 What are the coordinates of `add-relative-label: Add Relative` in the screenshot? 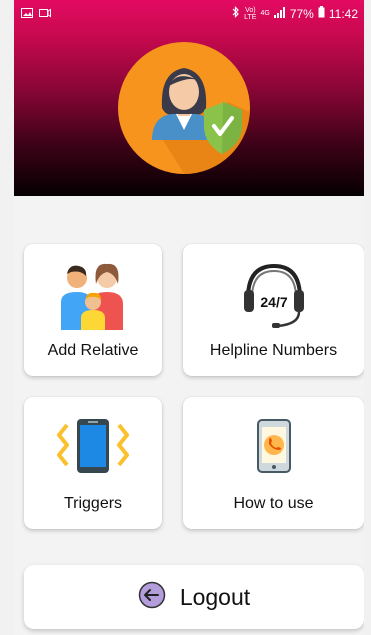 It's located at (93, 350).